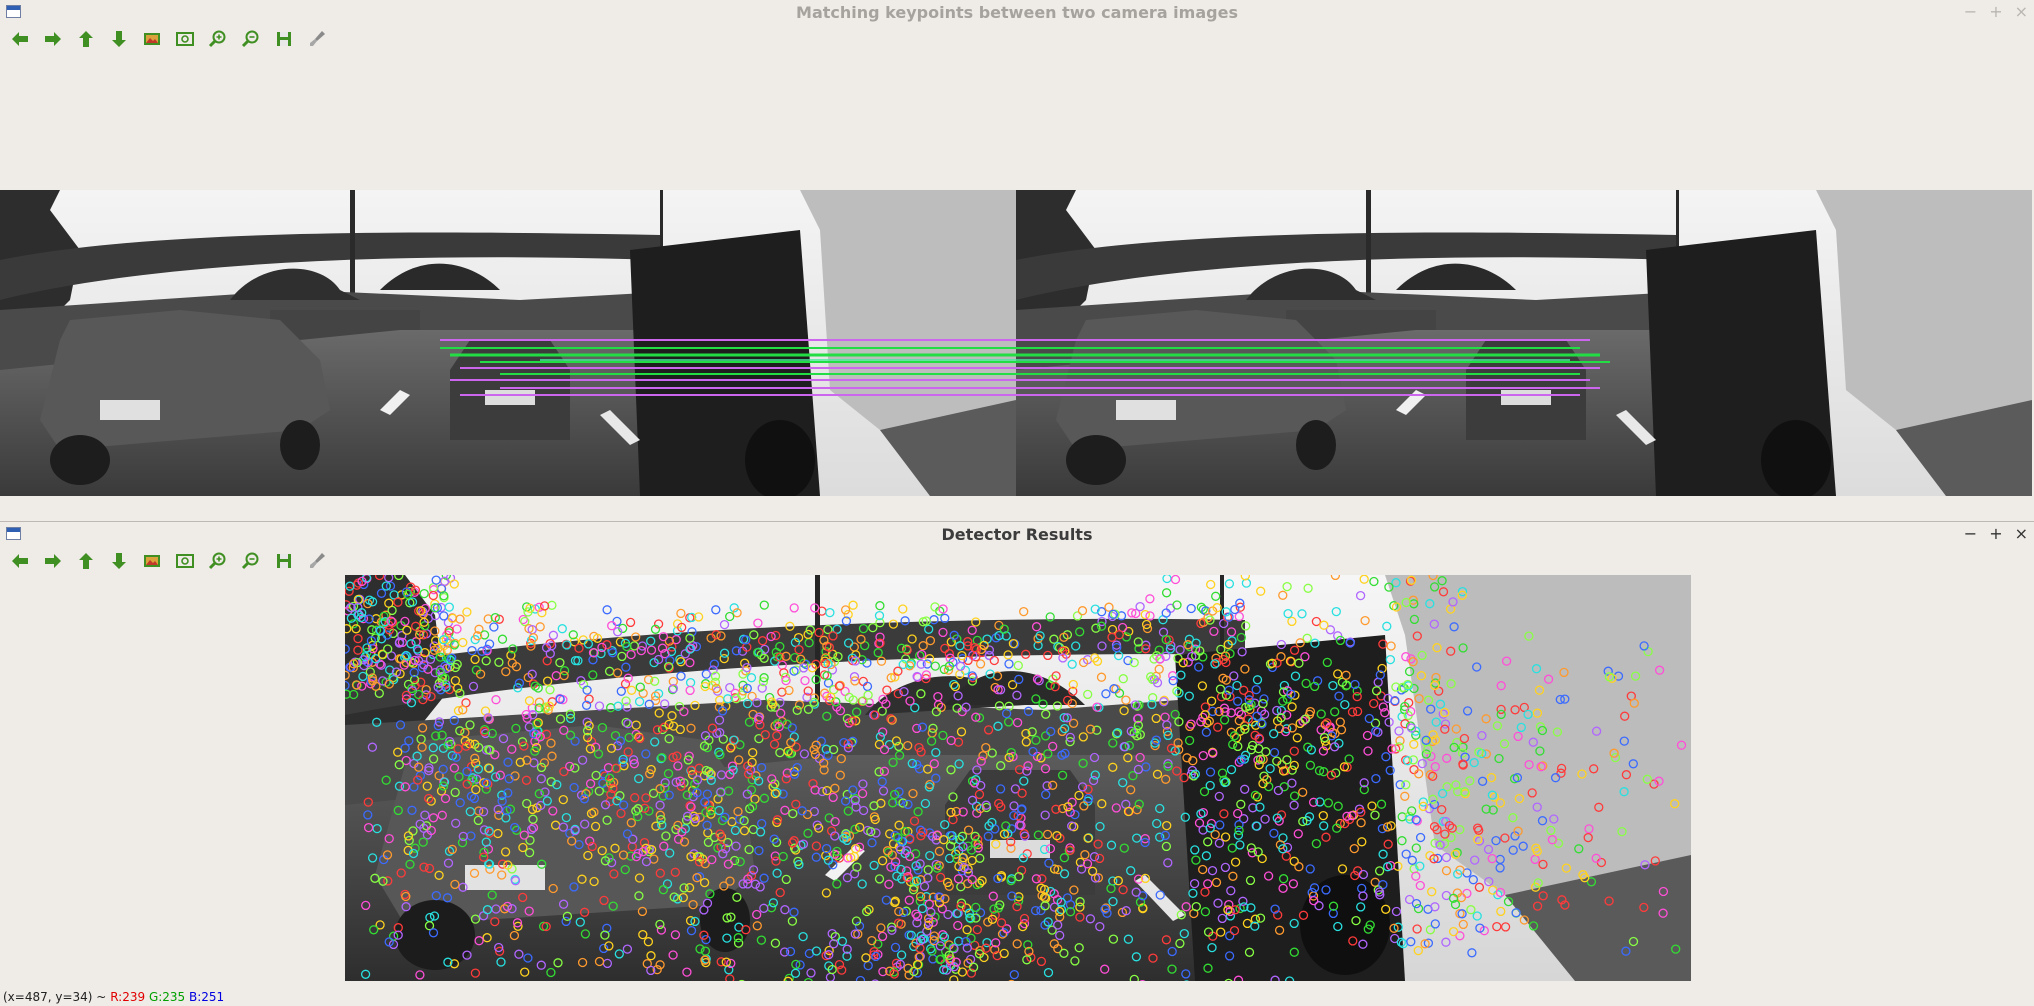 The width and height of the screenshot is (2034, 1006). What do you see at coordinates (128, 997) in the screenshot?
I see `pixel-red-value: R:239` at bounding box center [128, 997].